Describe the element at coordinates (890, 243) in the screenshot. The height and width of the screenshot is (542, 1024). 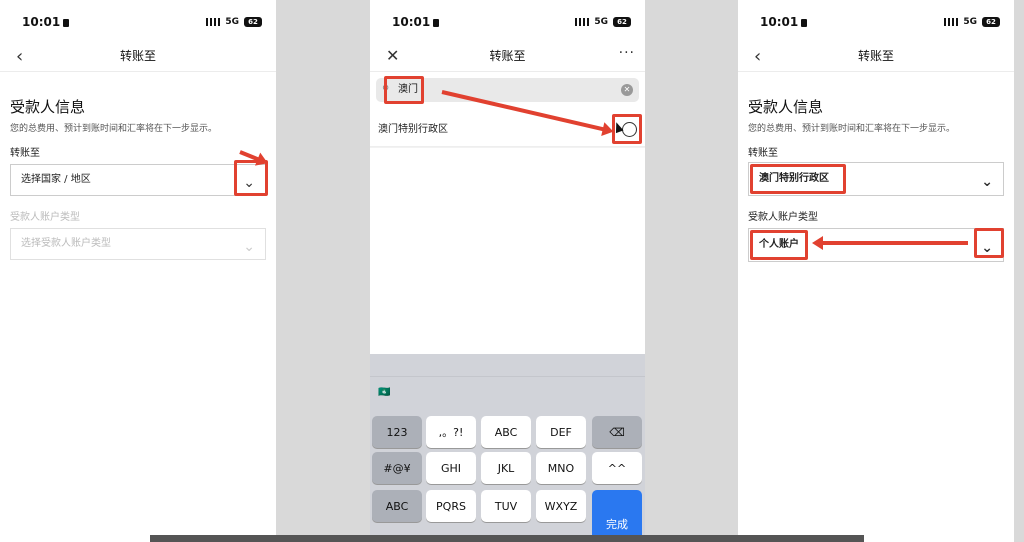
I see `annotation-arrow` at that location.